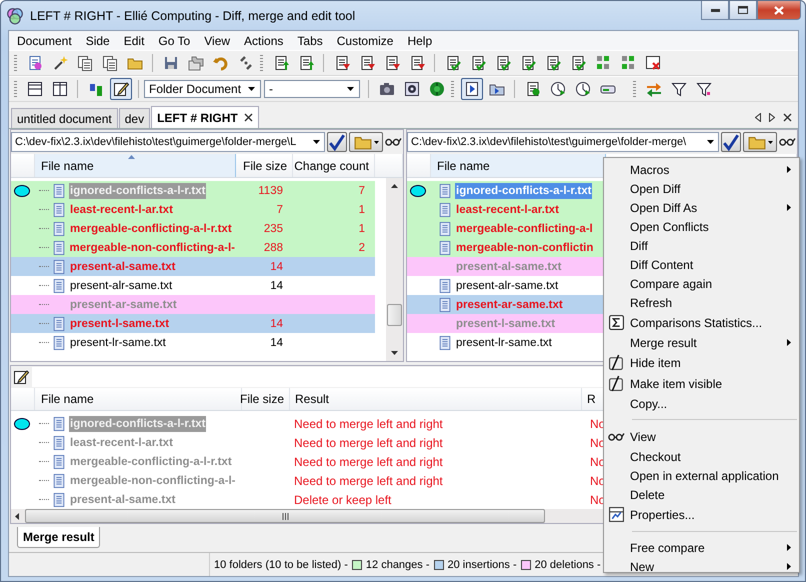 This screenshot has width=806, height=582. What do you see at coordinates (471, 89) in the screenshot?
I see `play-icon` at bounding box center [471, 89].